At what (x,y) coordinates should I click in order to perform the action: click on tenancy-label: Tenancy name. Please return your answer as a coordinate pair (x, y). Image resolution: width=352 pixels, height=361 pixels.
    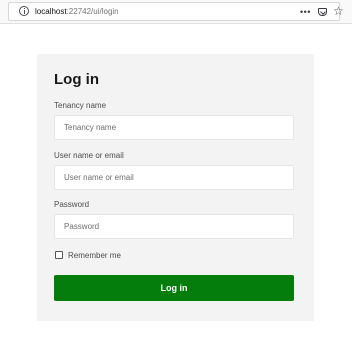
    Looking at the image, I should click on (80, 105).